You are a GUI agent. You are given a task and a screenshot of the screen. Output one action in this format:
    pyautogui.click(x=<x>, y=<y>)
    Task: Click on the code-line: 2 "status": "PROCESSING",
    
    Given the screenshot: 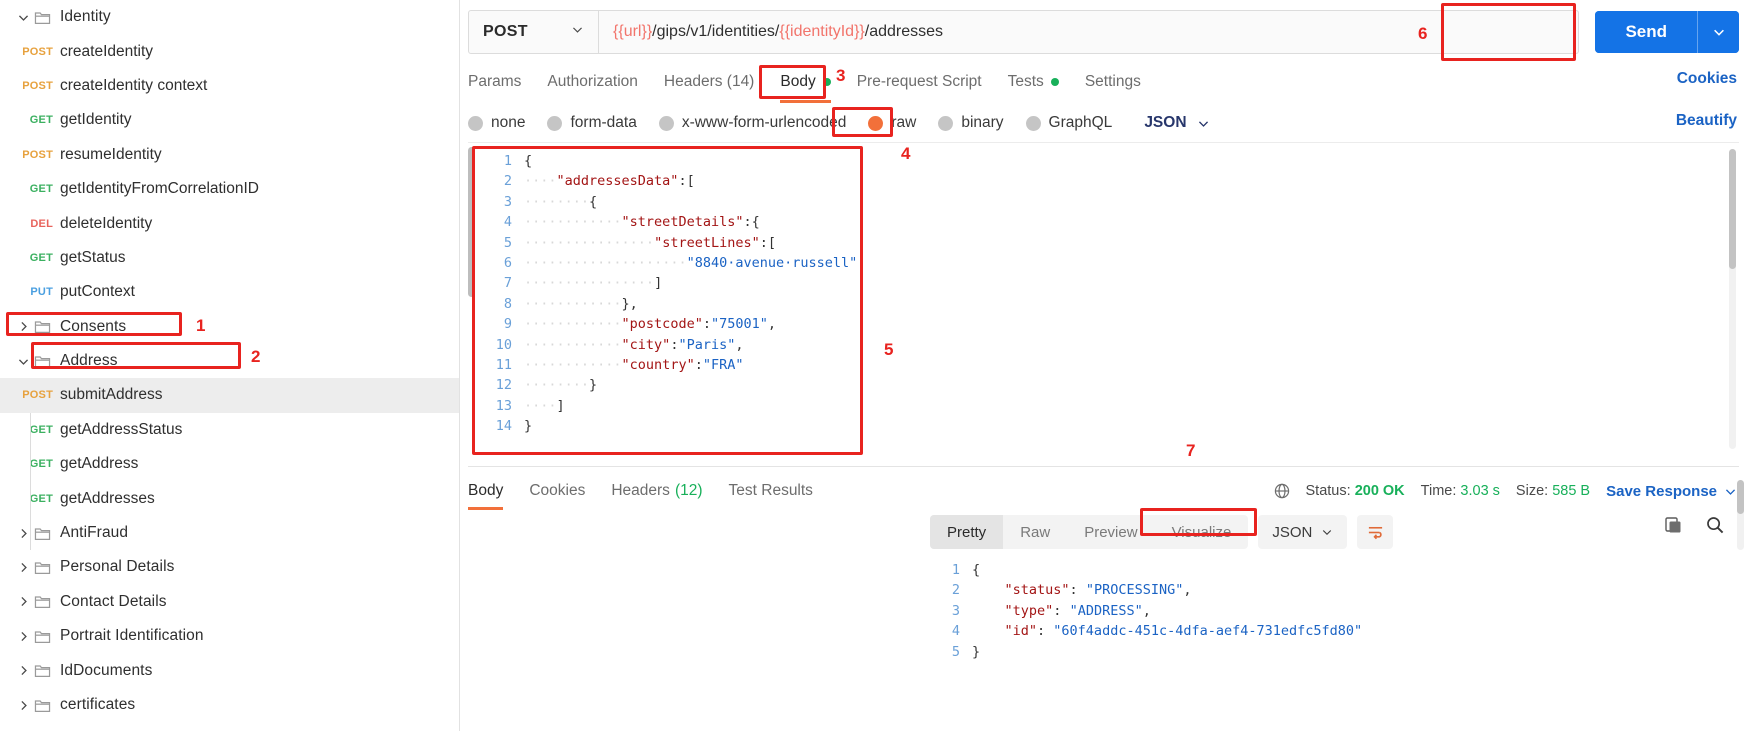 What is the action you would take?
    pyautogui.click(x=1338, y=590)
    